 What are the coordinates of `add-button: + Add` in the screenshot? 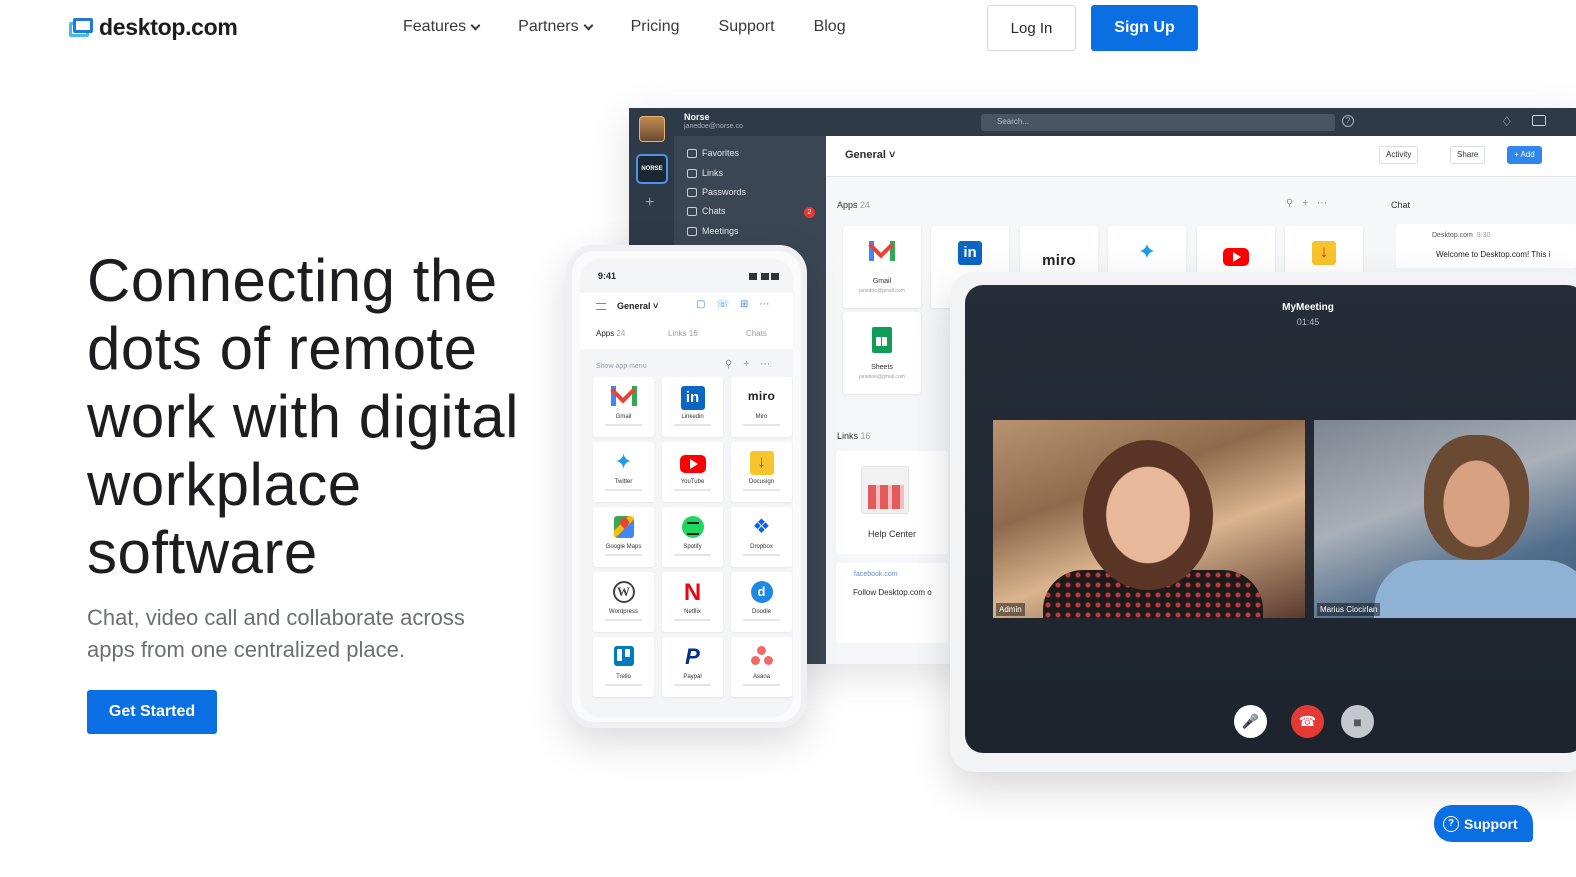 It's located at (1524, 155).